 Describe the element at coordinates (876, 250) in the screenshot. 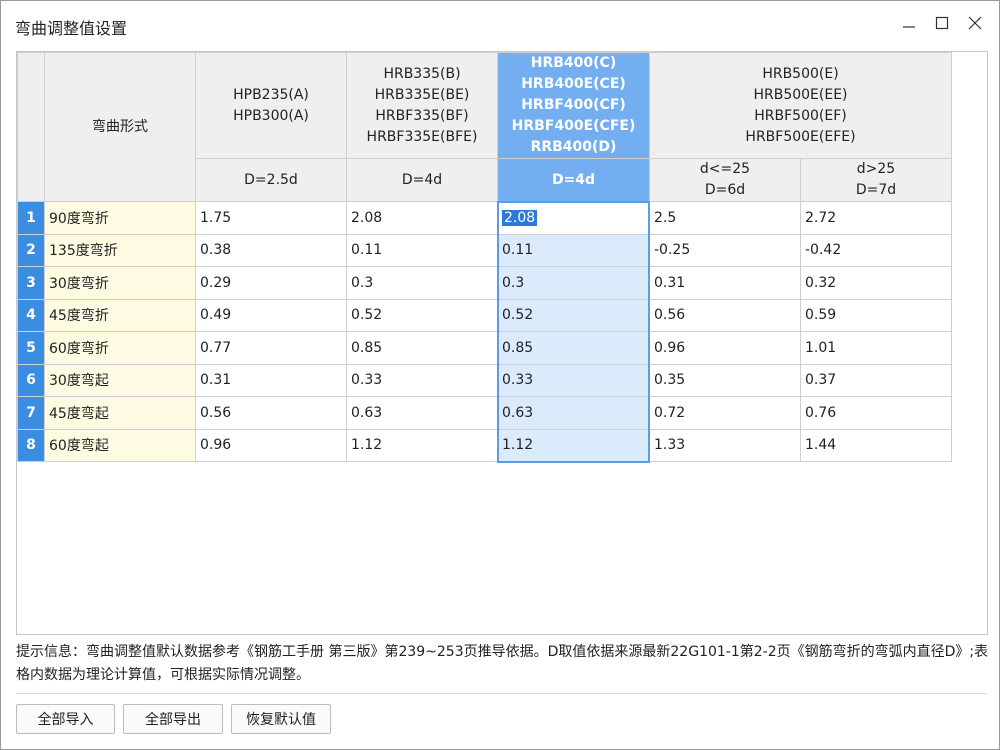

I see `value-cell: -0.42` at that location.